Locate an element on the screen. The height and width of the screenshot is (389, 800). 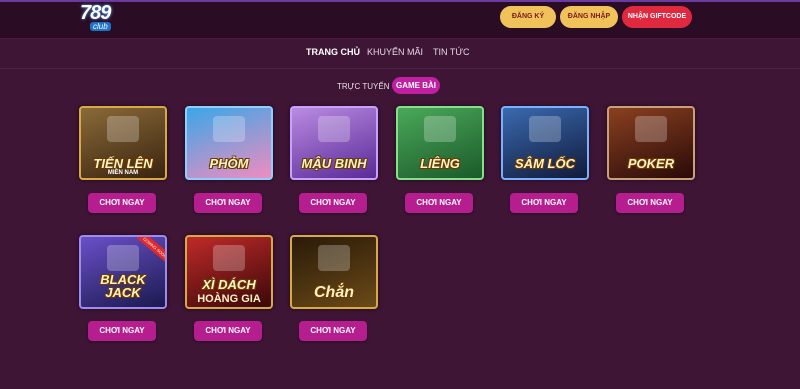
game-card-xi-dach: XÌ DÁCH HOÀNG GIA is located at coordinates (229, 272).